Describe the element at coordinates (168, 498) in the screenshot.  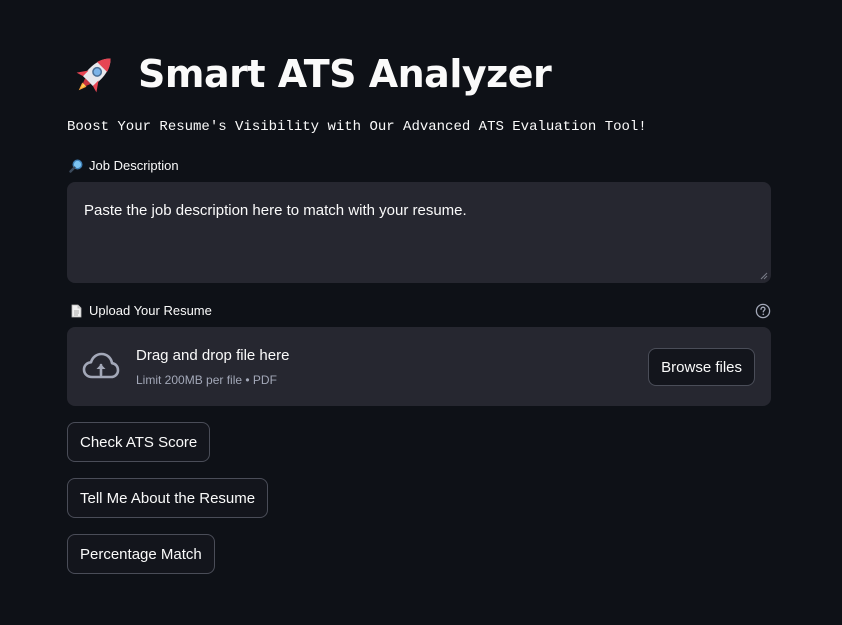
I see `tell-me-about-resume-button: Tell Me About the Resume` at that location.